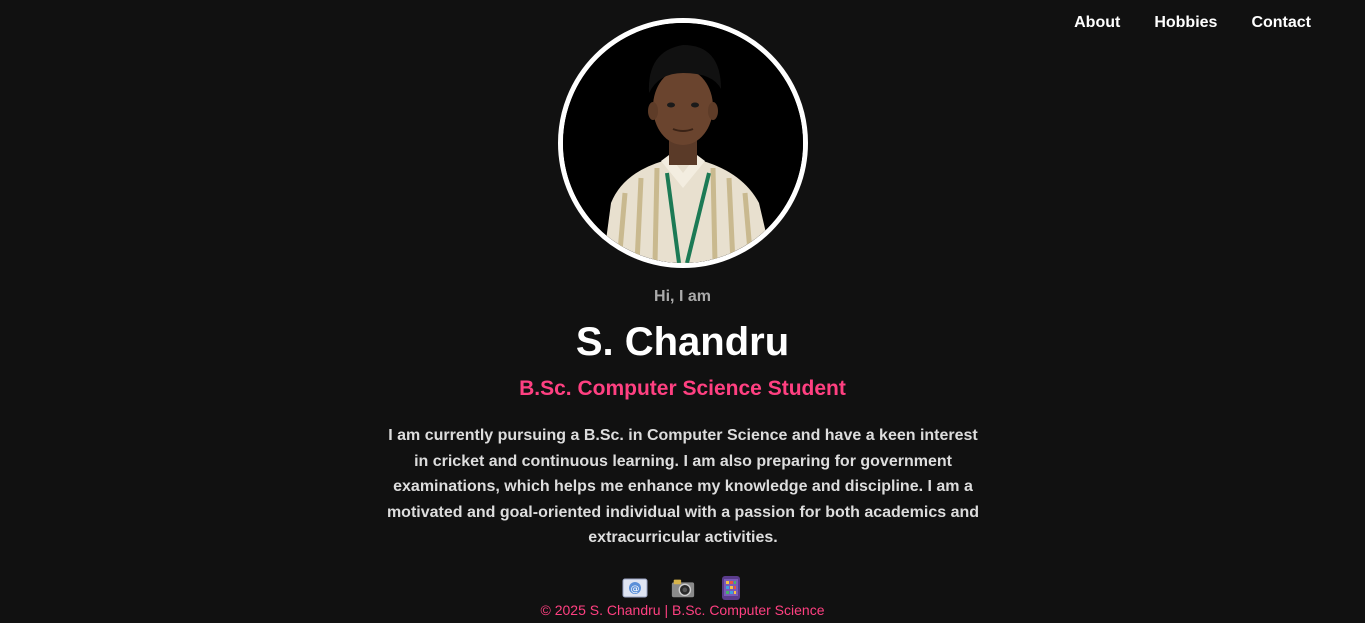 The width and height of the screenshot is (1365, 623). What do you see at coordinates (1185, 23) in the screenshot?
I see `nav-link-hobbies: Hobbies` at bounding box center [1185, 23].